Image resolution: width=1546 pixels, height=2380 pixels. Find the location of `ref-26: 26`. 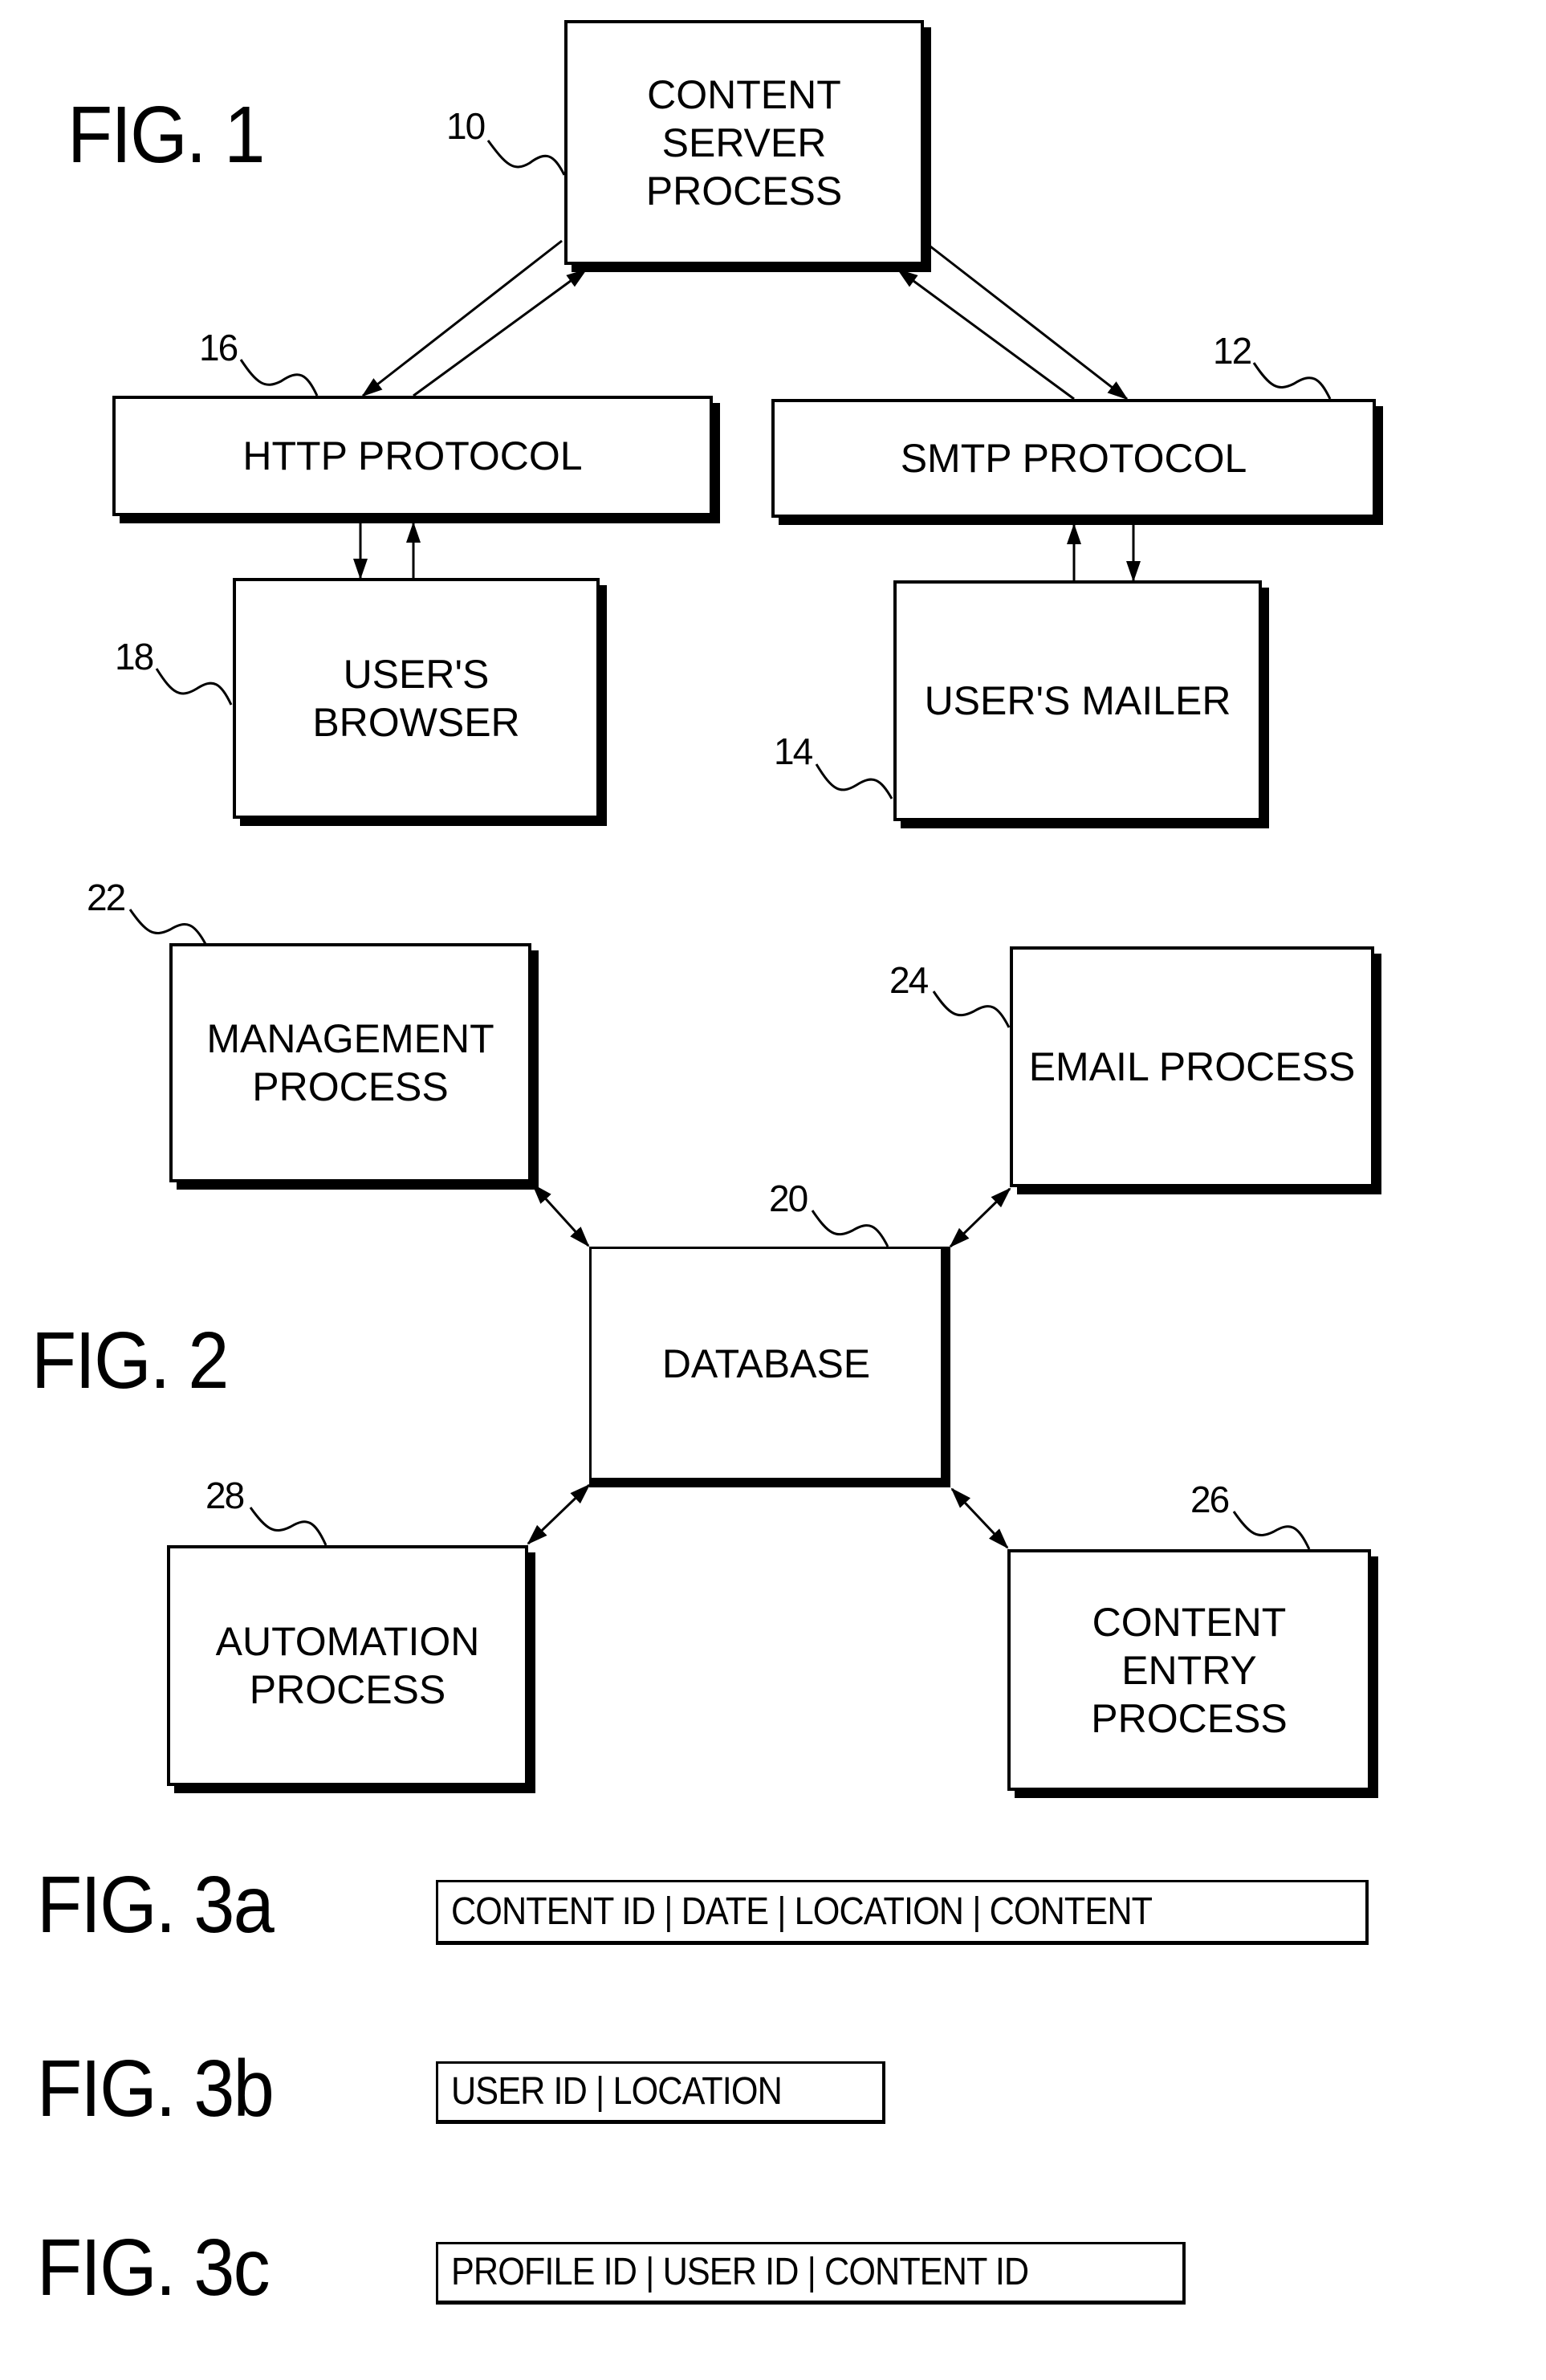

ref-26: 26 is located at coordinates (1210, 1499).